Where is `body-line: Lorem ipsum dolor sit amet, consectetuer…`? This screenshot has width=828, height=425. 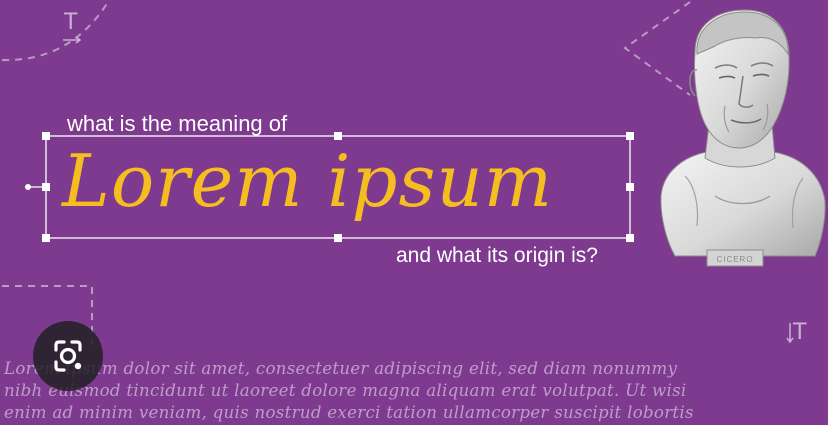
body-line: Lorem ipsum dolor sit amet, consectetuer… is located at coordinates (341, 368).